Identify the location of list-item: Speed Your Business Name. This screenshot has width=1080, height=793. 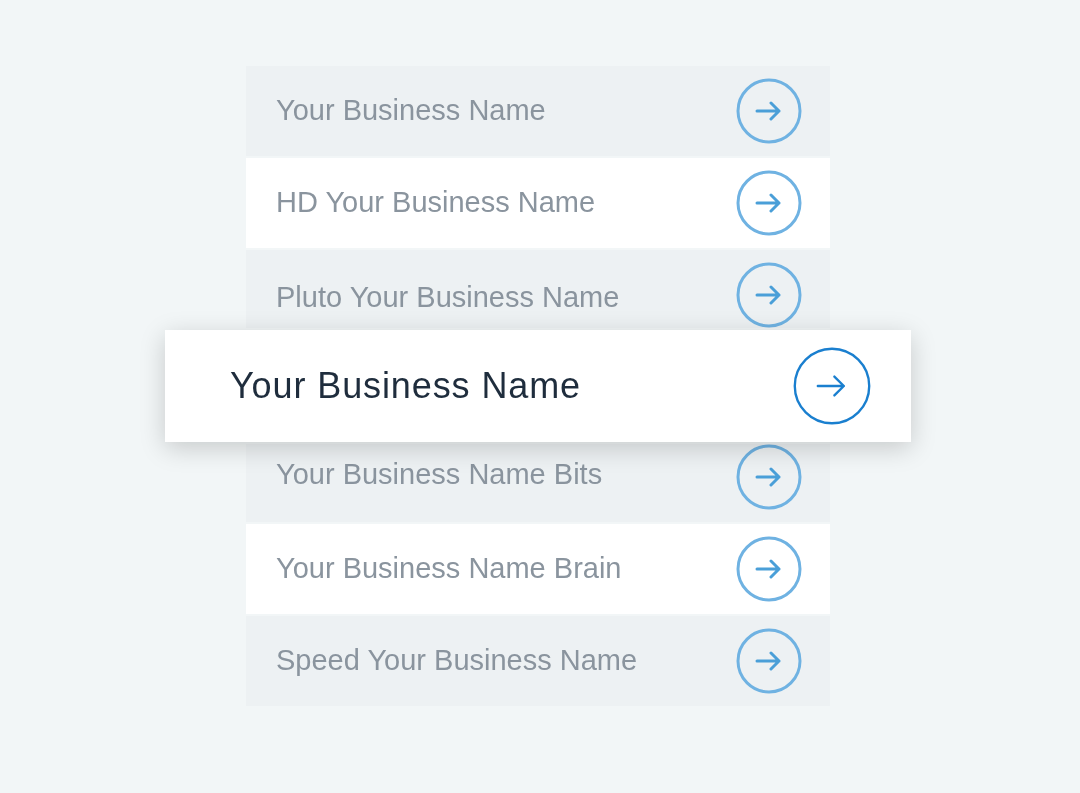
(538, 661).